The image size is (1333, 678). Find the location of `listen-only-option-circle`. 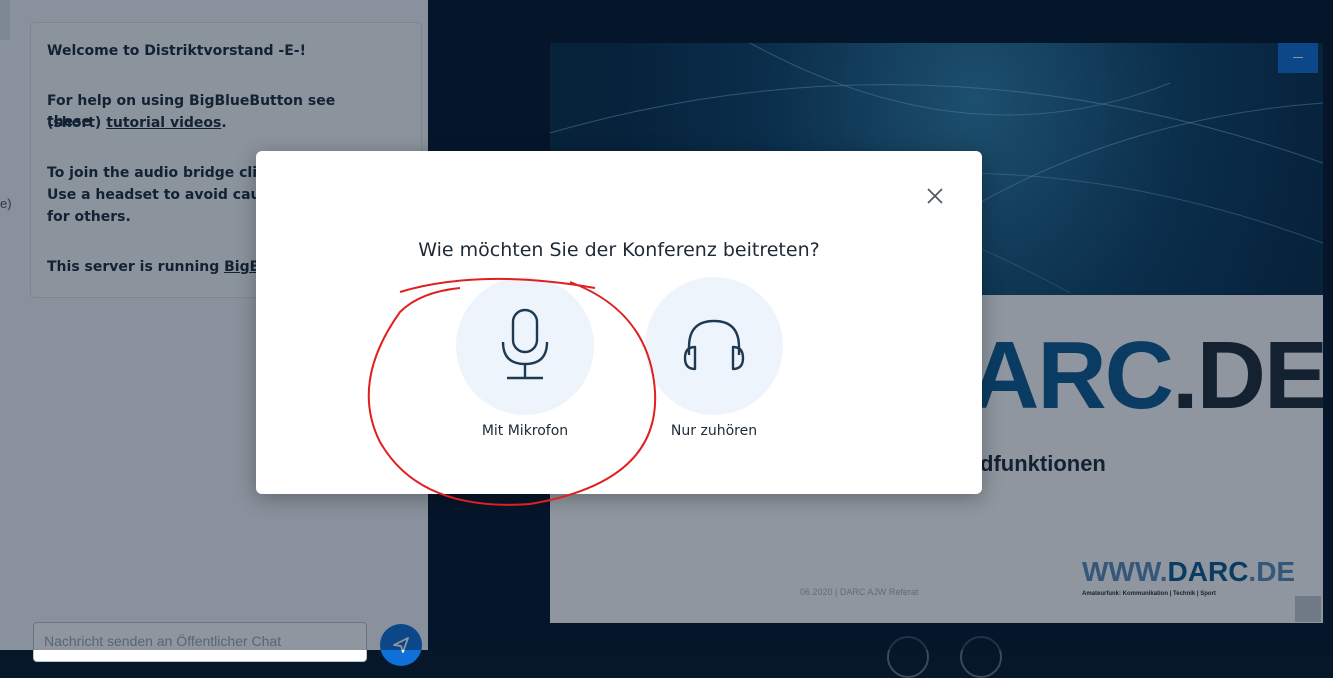

listen-only-option-circle is located at coordinates (714, 346).